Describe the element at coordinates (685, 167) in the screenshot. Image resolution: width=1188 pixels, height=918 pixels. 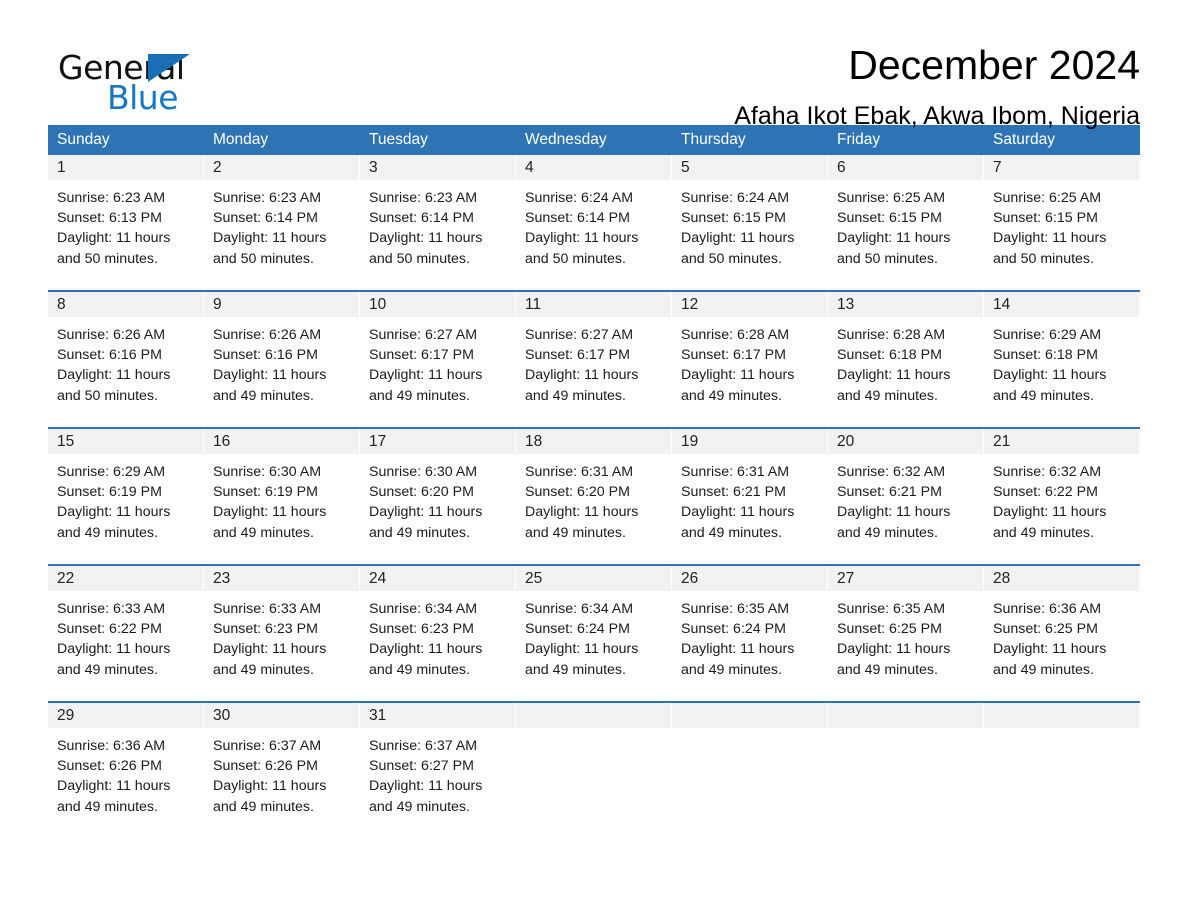
I see `day-number: 5` at that location.